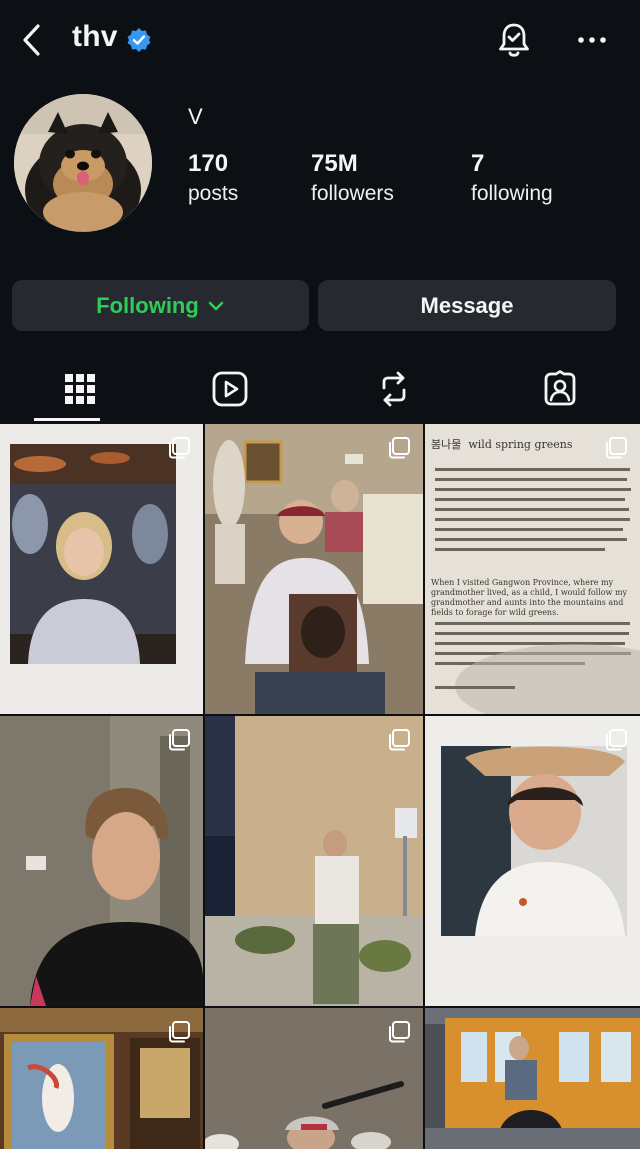  What do you see at coordinates (352, 178) in the screenshot?
I see `followers-stat: 75M followers` at bounding box center [352, 178].